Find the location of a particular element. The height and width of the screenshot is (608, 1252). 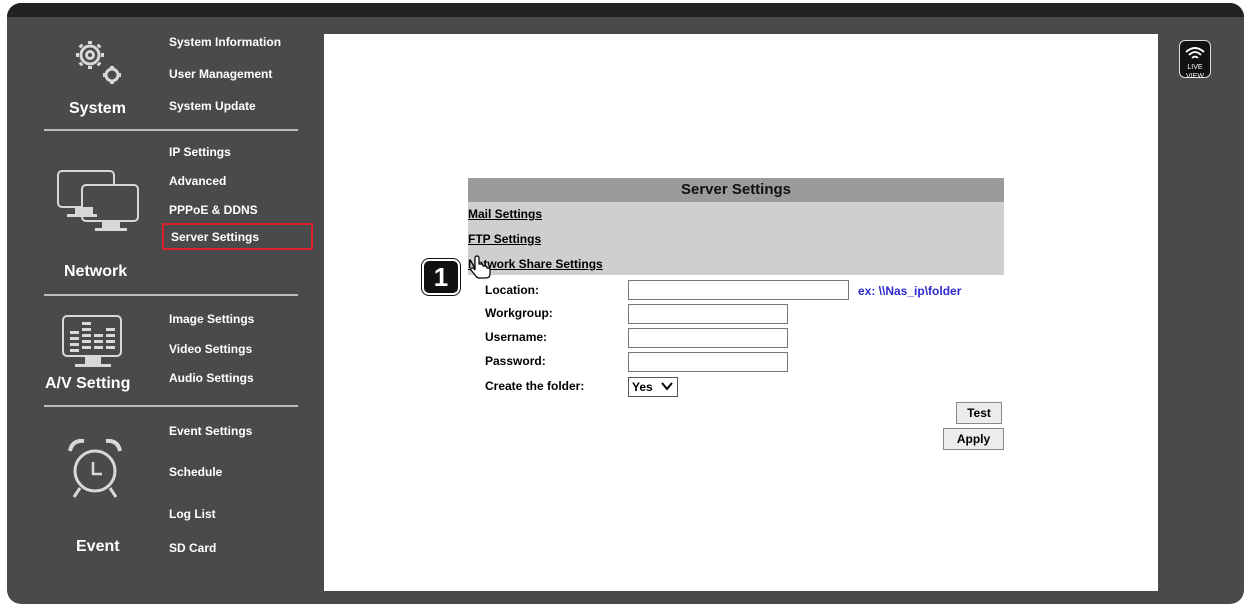

workgroup-input is located at coordinates (708, 314).